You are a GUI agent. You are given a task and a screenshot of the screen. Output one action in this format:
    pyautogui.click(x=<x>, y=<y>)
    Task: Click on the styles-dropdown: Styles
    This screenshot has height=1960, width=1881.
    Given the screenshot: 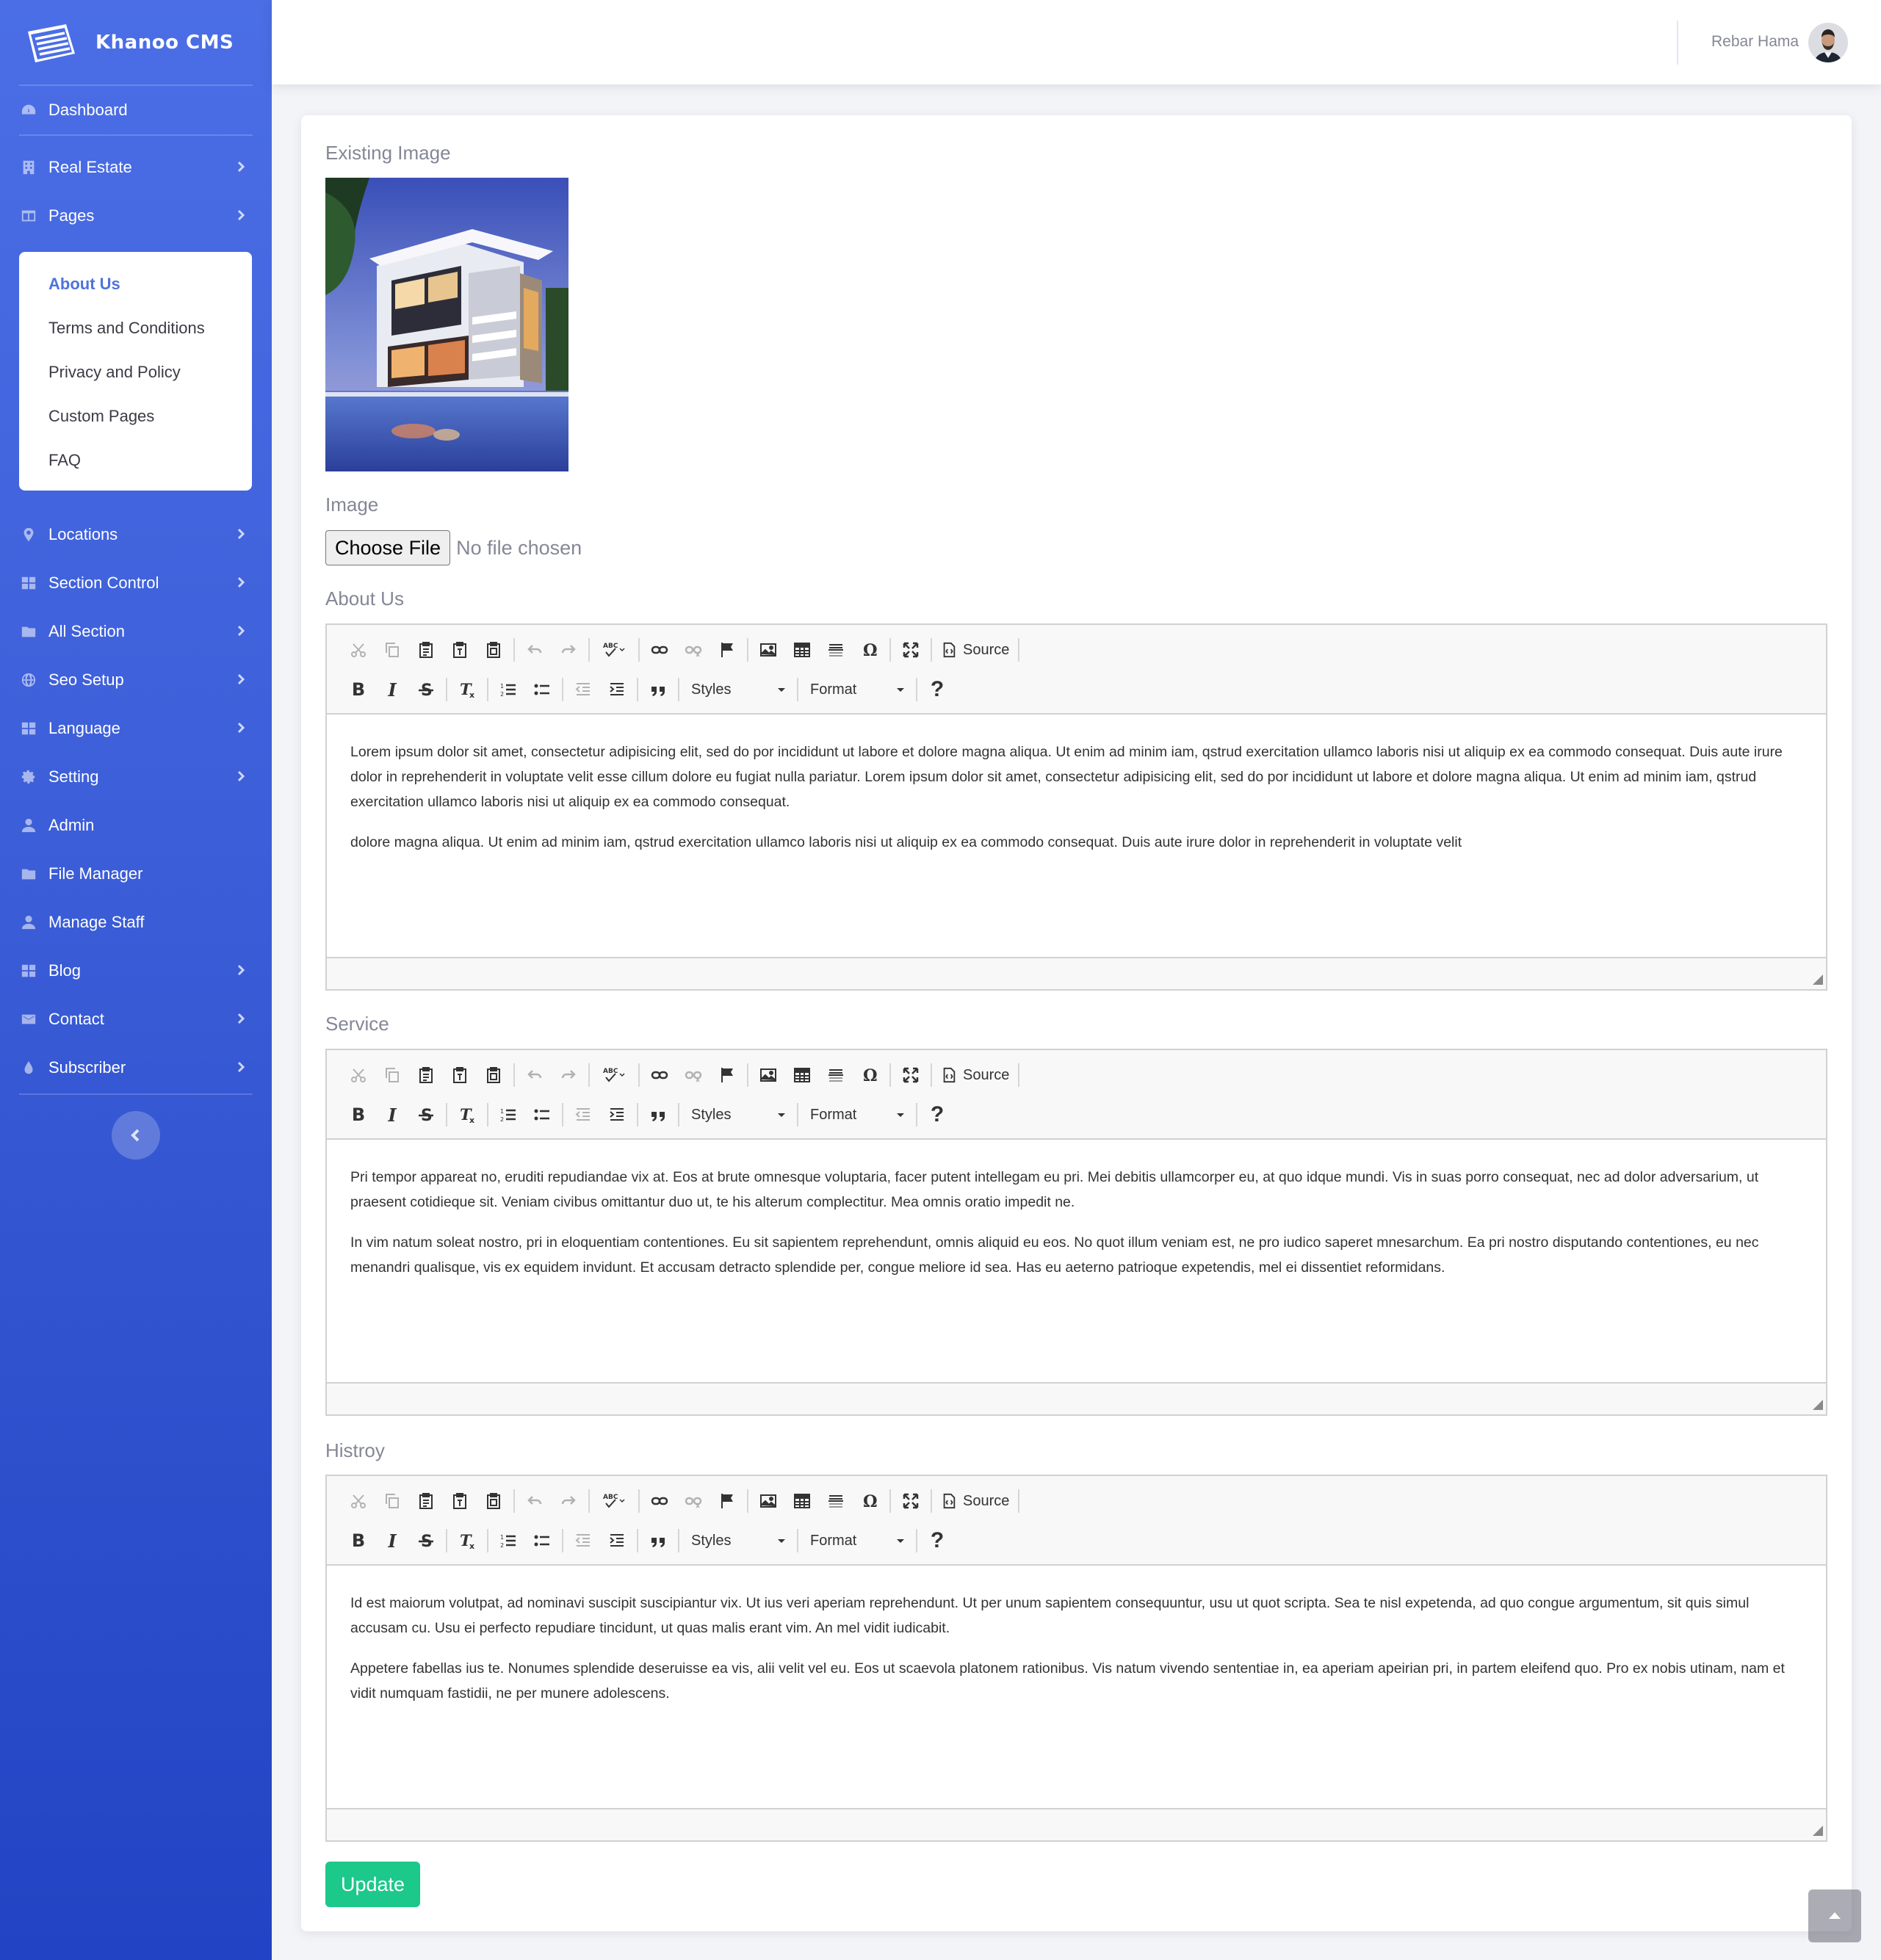 What is the action you would take?
    pyautogui.click(x=738, y=1540)
    